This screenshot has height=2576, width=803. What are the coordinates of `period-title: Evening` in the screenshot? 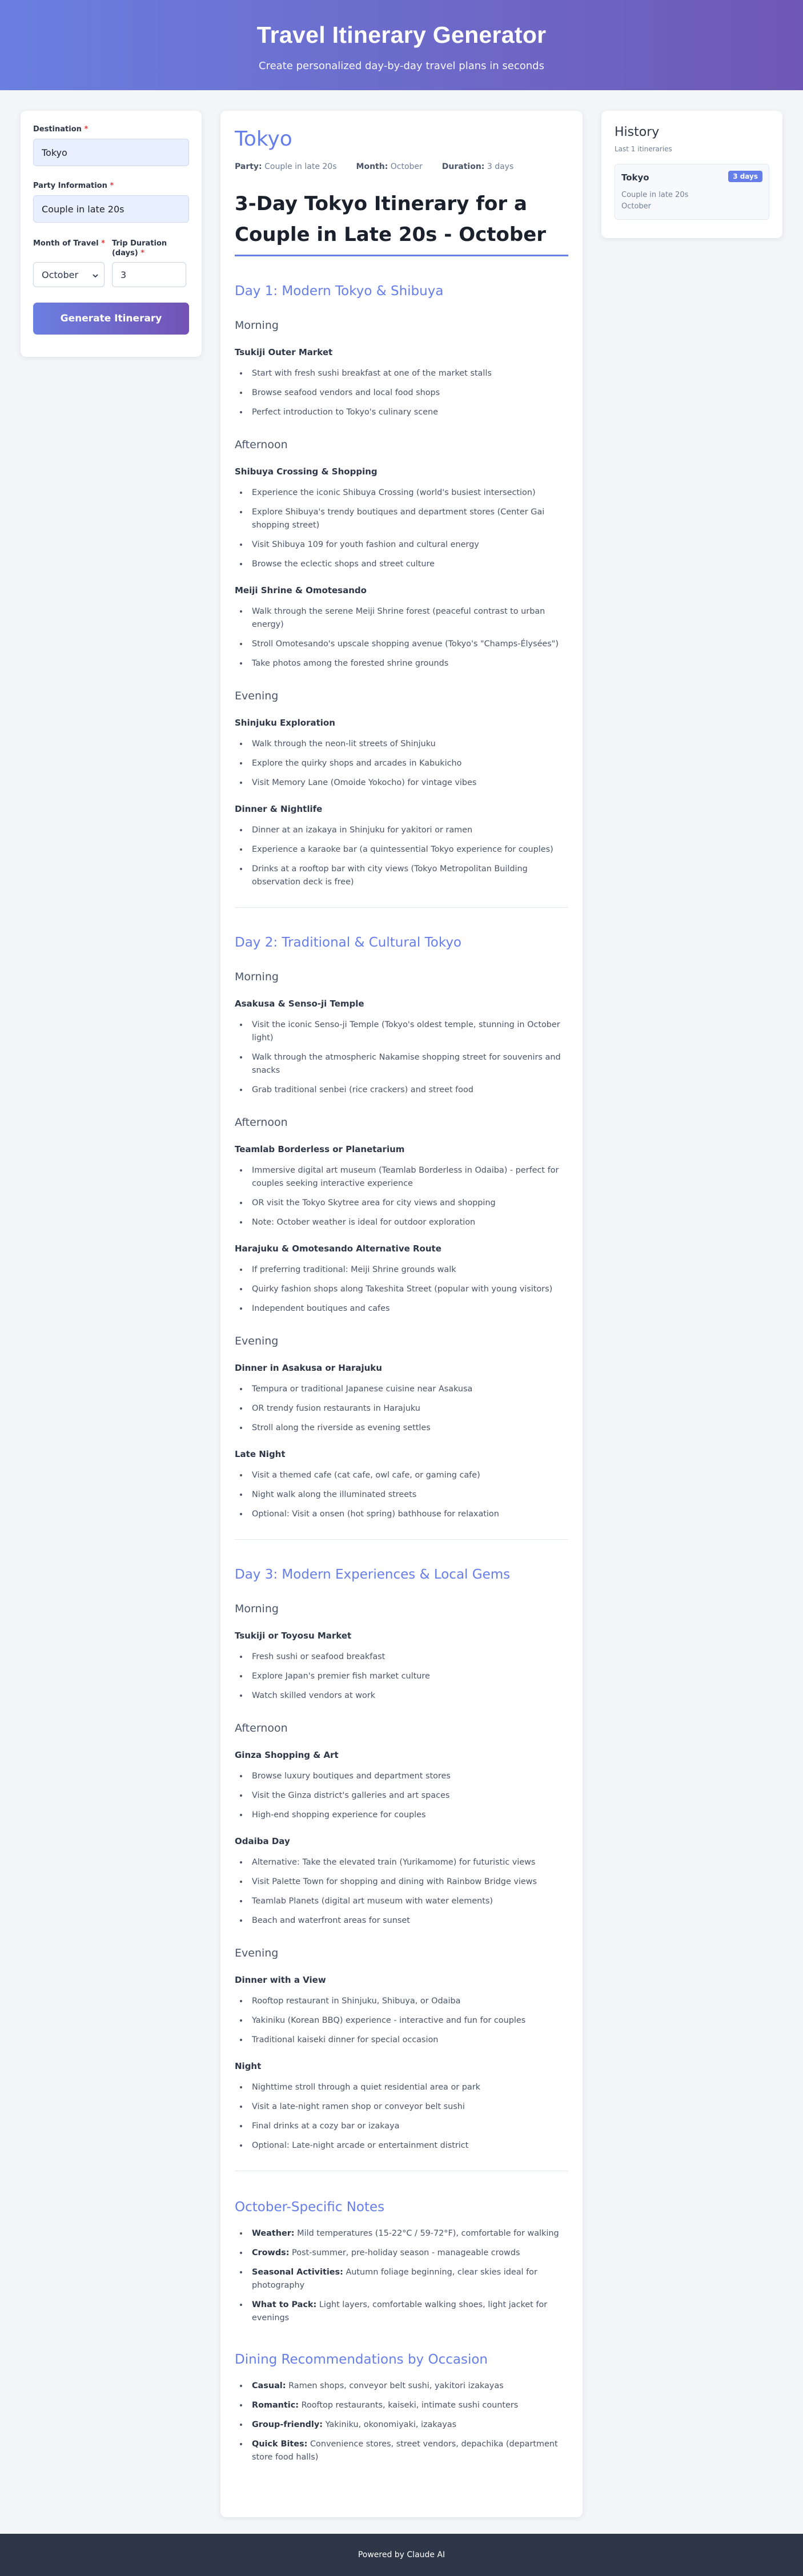 It's located at (257, 1341).